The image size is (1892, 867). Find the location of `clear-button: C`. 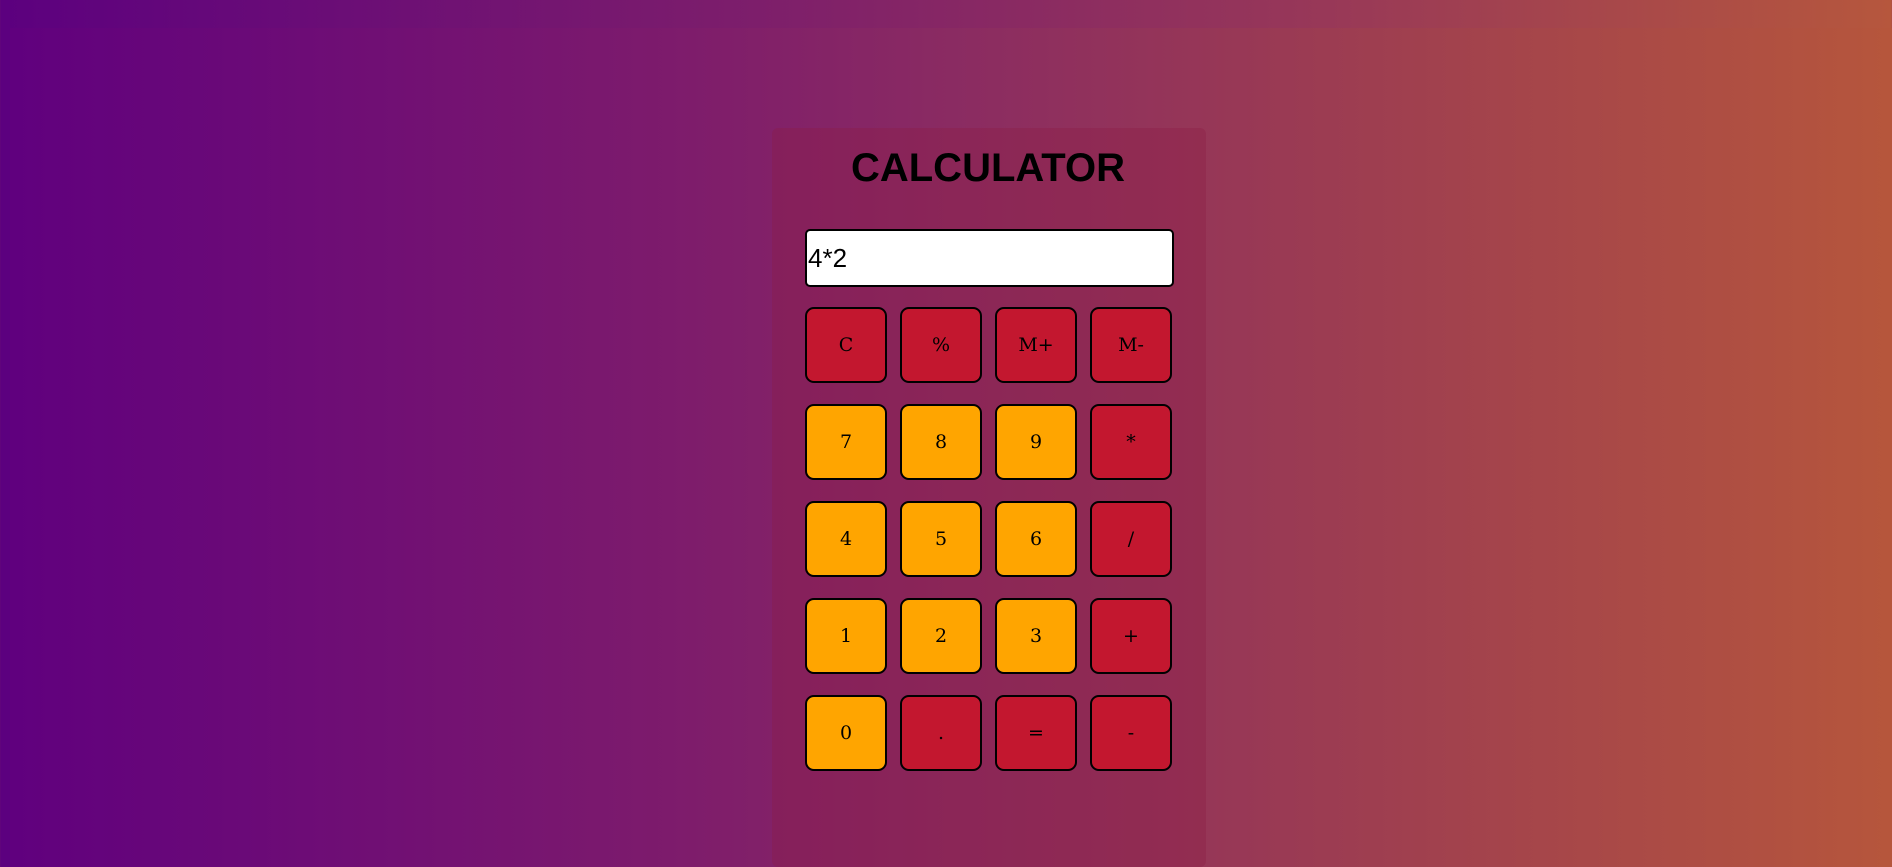

clear-button: C is located at coordinates (846, 345).